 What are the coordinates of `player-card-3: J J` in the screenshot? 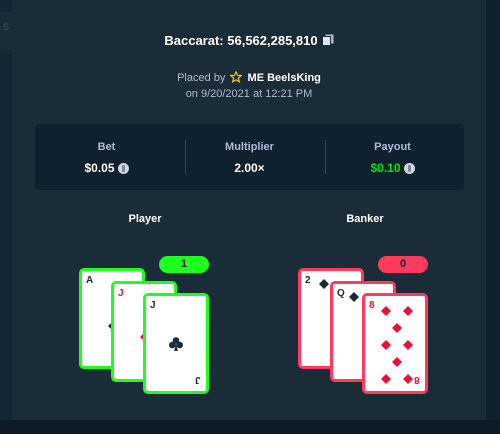 It's located at (176, 343).